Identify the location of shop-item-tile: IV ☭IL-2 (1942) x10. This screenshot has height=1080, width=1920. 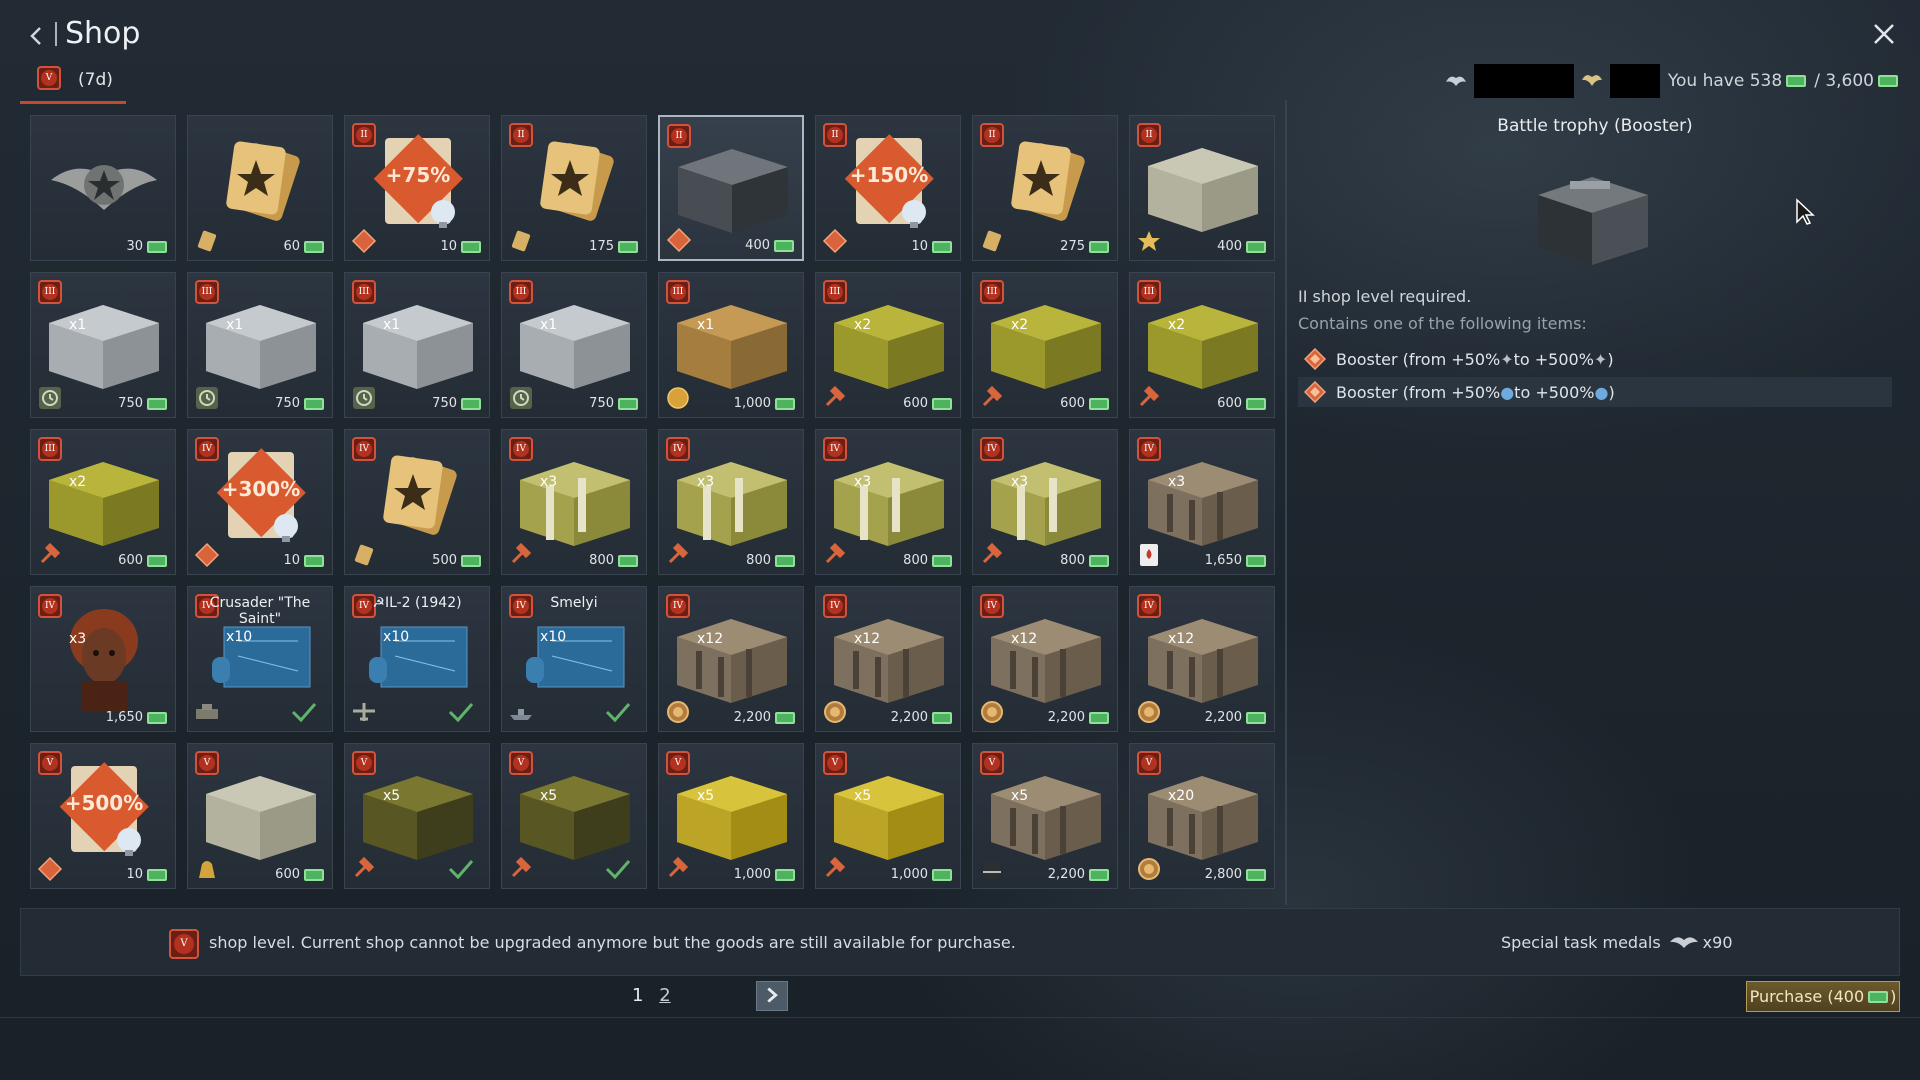
(417, 659).